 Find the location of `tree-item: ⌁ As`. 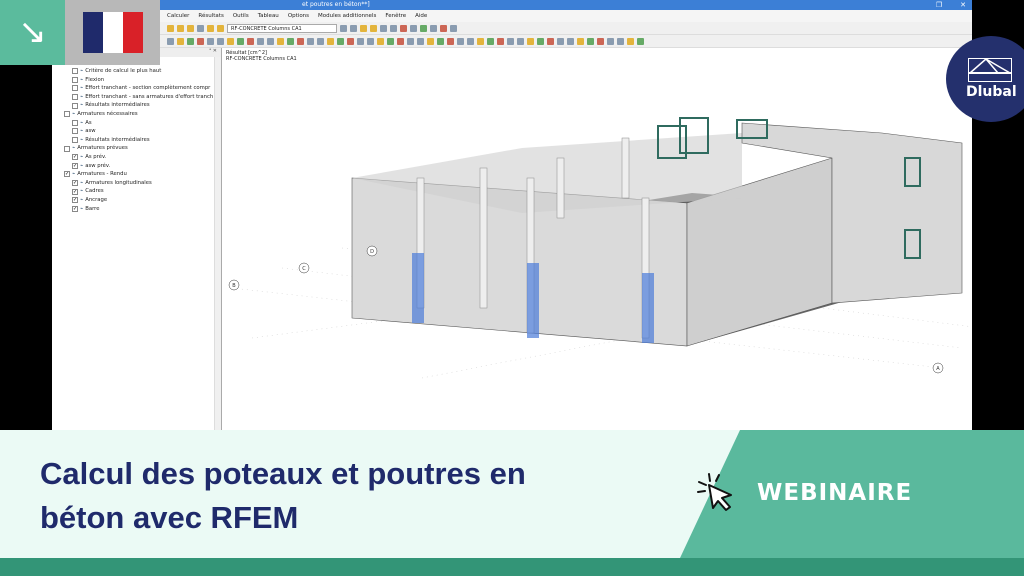

tree-item: ⌁ As is located at coordinates (136, 123).